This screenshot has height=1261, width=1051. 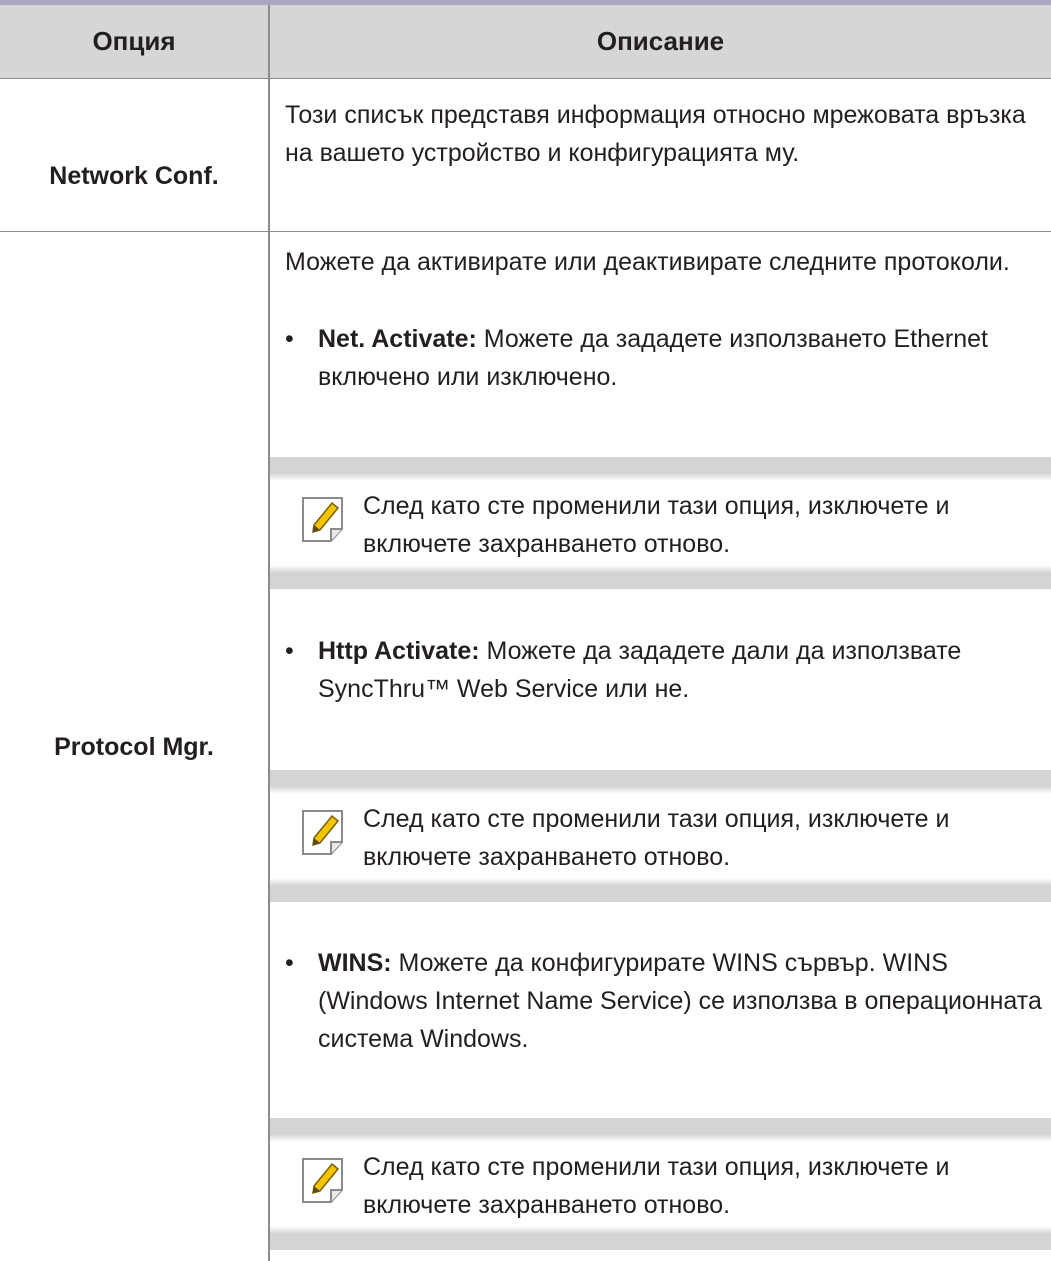 I want to click on item-term: WINS:, so click(x=355, y=963).